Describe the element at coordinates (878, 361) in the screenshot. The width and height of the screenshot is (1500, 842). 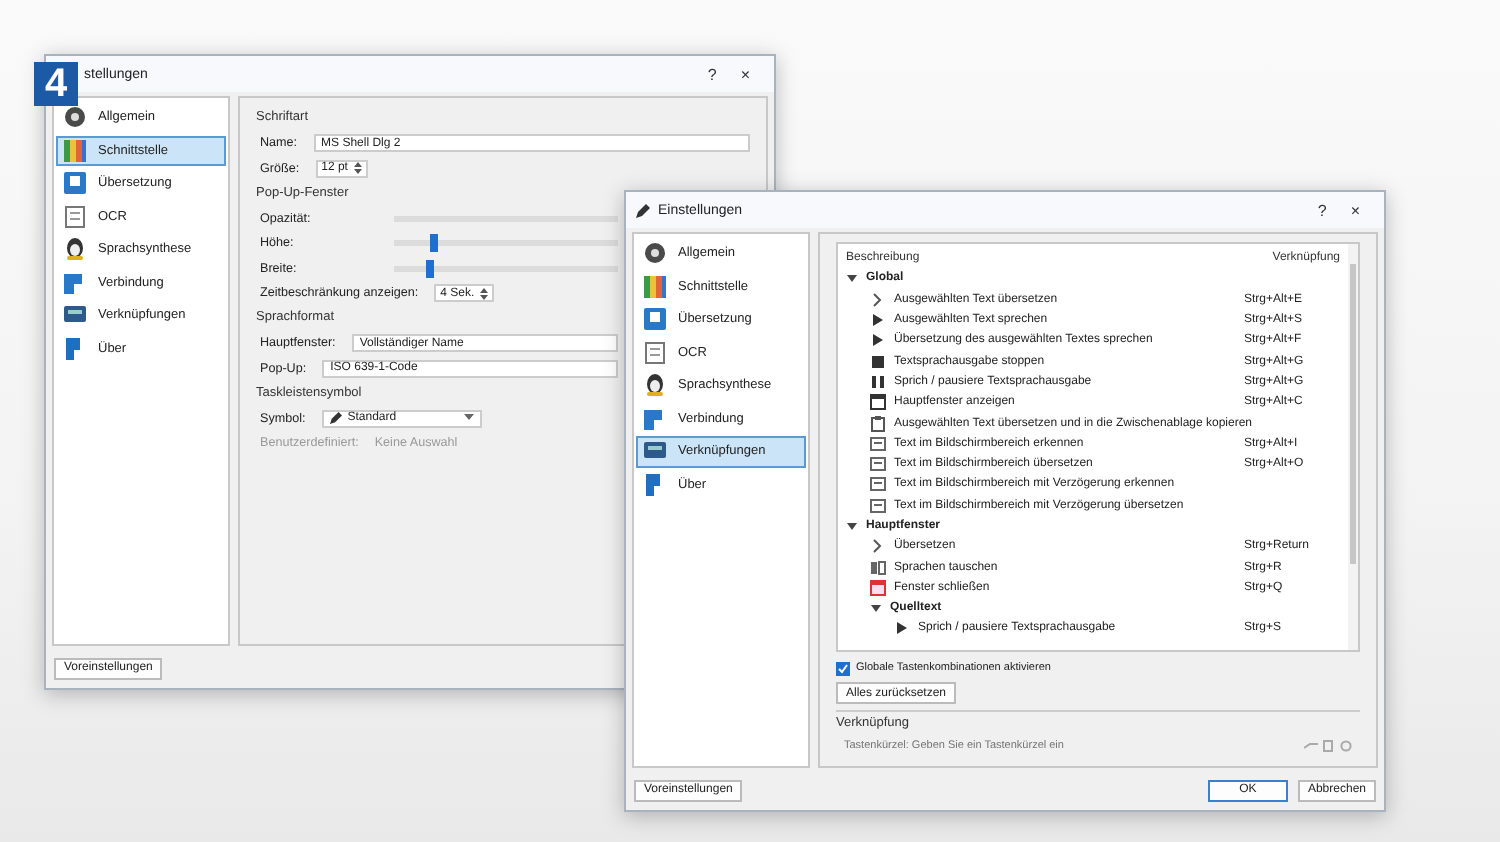
I see `stop-icon` at that location.